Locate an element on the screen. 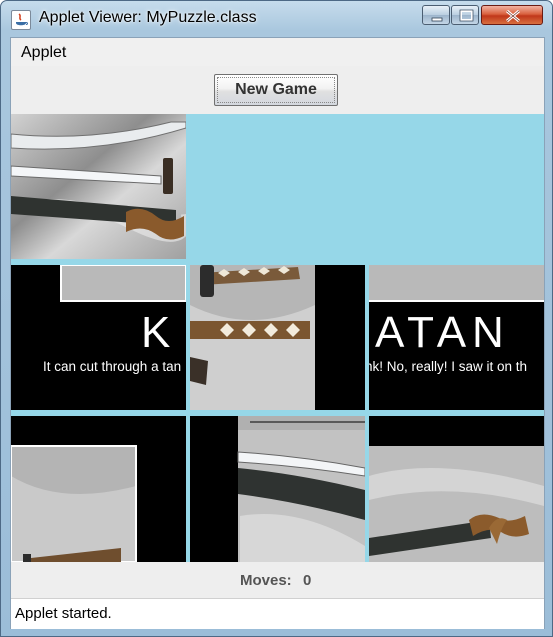 The height and width of the screenshot is (637, 553). tile-caption-k: K is located at coordinates (155, 332).